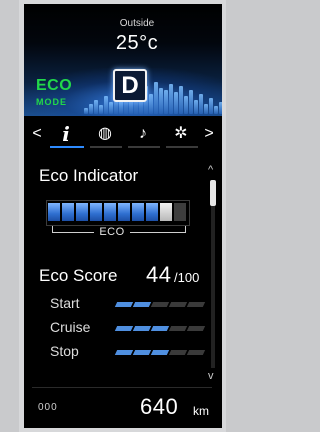 The image size is (320, 432). I want to click on outside-temperature: 25°c, so click(137, 43).